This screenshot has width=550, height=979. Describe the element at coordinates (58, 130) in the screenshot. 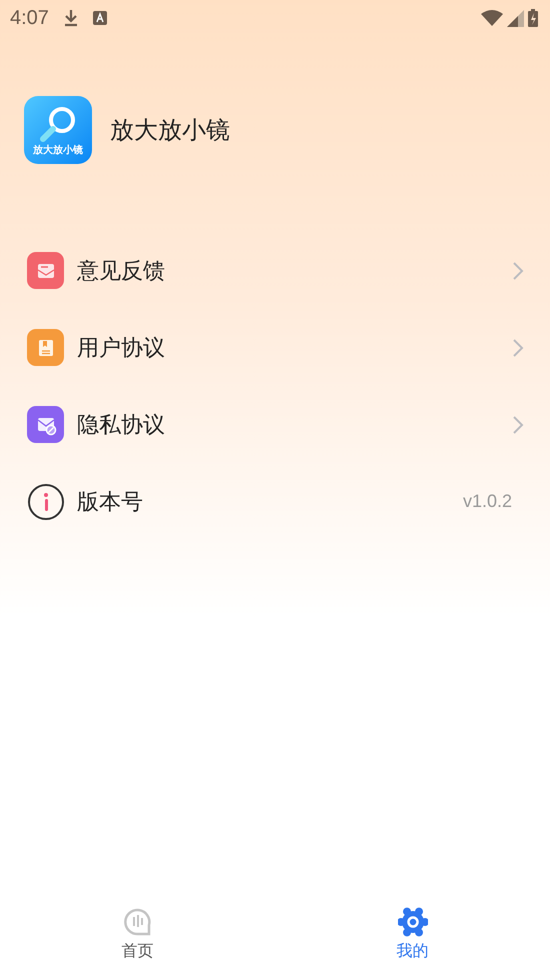

I see `app-icon: 放大放小镜` at that location.